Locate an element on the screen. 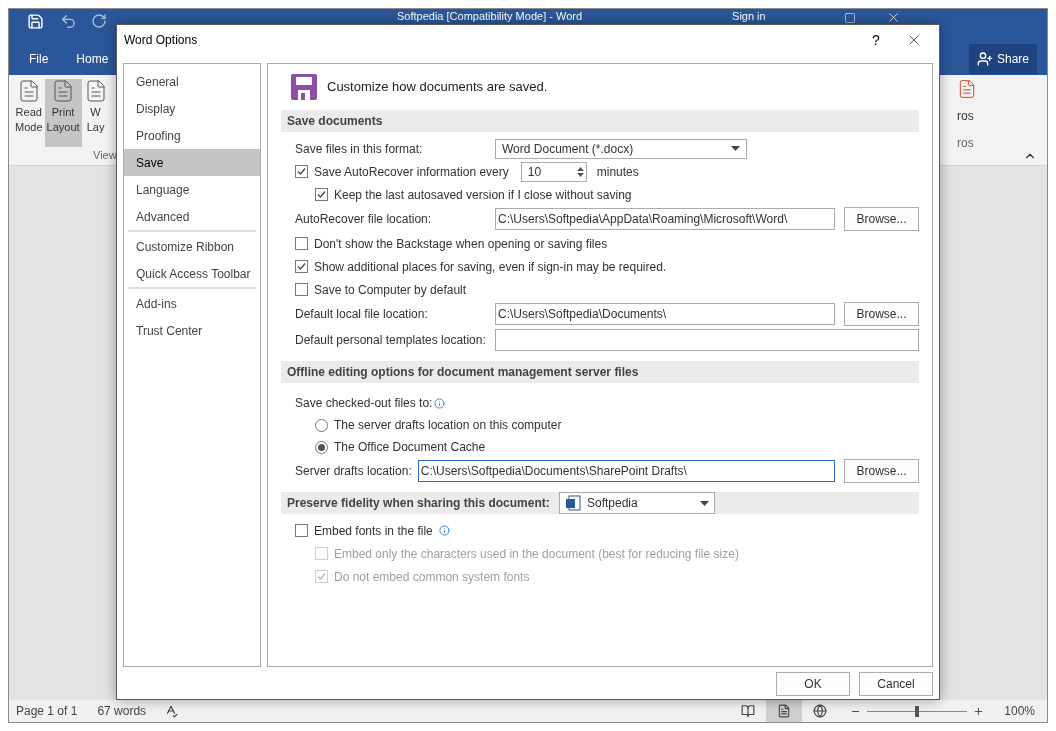 The height and width of the screenshot is (731, 1056). share-button: Share is located at coordinates (1002, 59).